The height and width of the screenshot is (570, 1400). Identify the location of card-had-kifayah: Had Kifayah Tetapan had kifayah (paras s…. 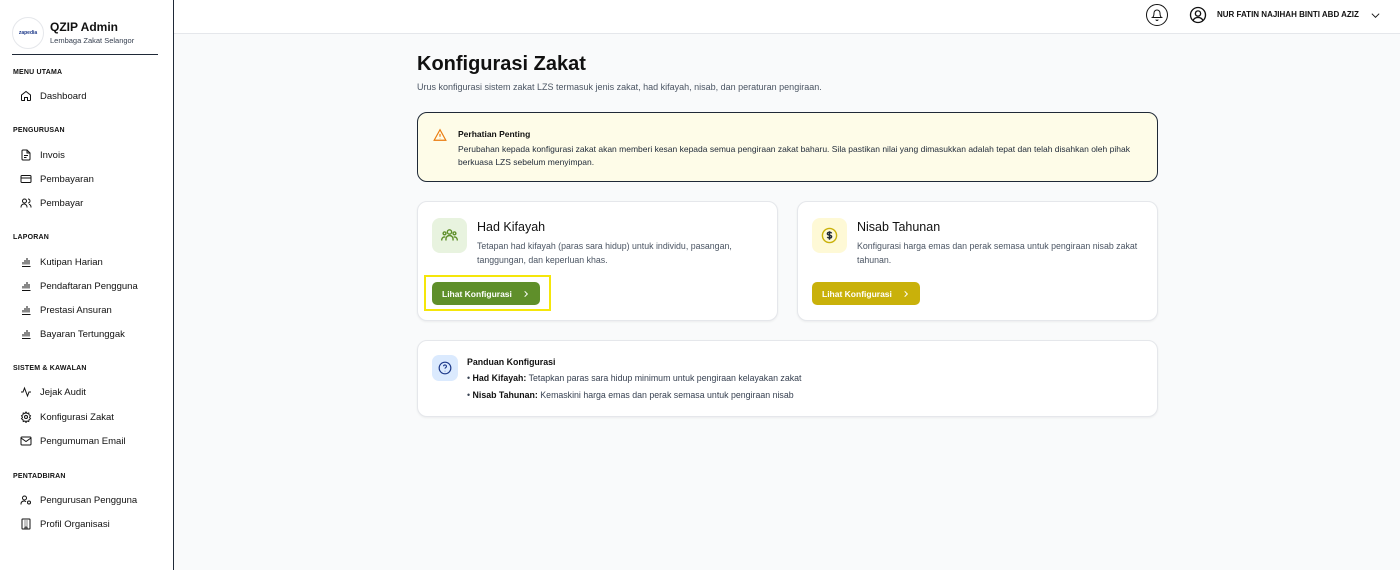
(597, 261).